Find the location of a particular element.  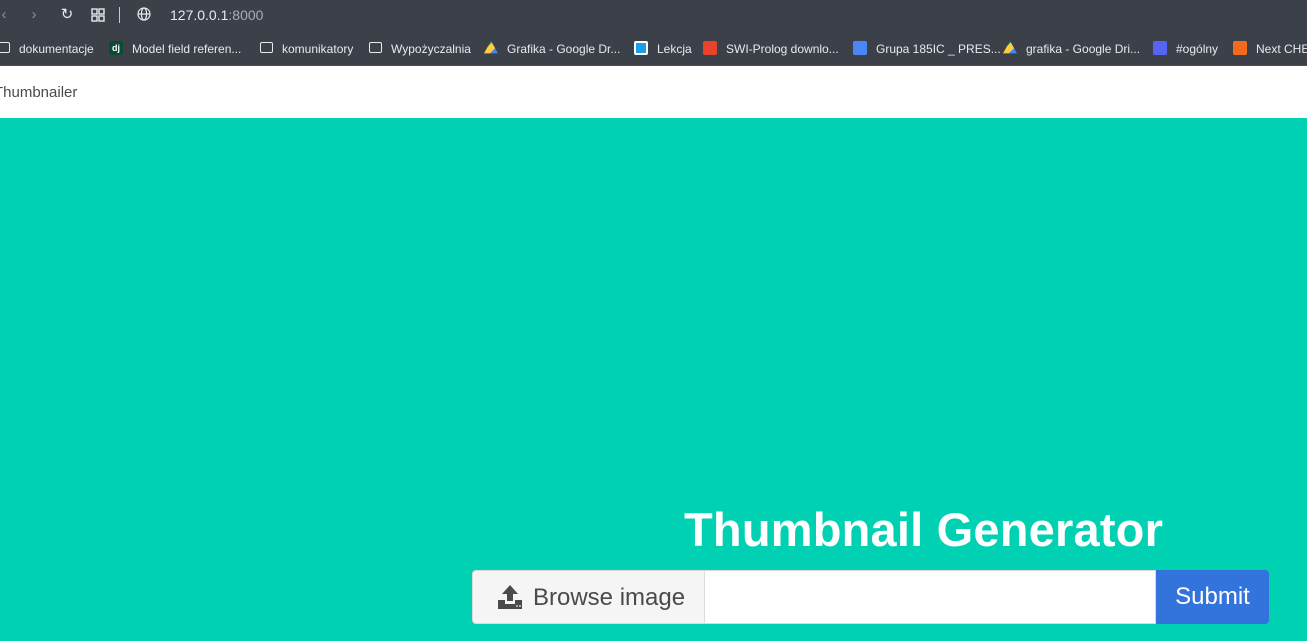

browse-image-button: Browse image is located at coordinates (588, 597).